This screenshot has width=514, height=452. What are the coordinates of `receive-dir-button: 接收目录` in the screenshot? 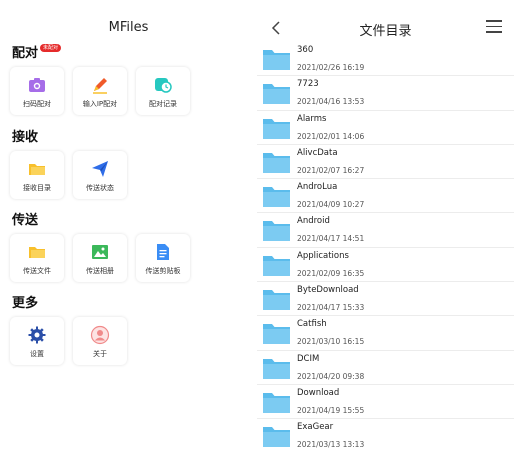 It's located at (37, 175).